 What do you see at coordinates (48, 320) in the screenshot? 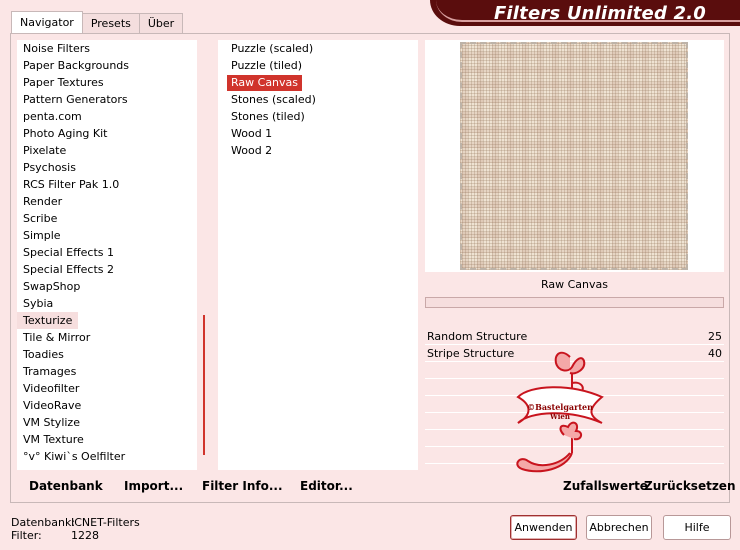
I see `category-item-selected: Texturize` at bounding box center [48, 320].